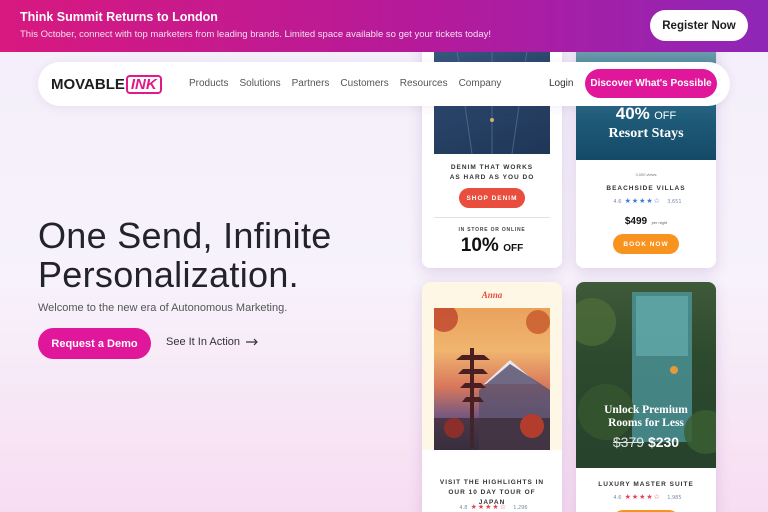  I want to click on suite-name: LUXURY MASTER SUITE, so click(646, 484).